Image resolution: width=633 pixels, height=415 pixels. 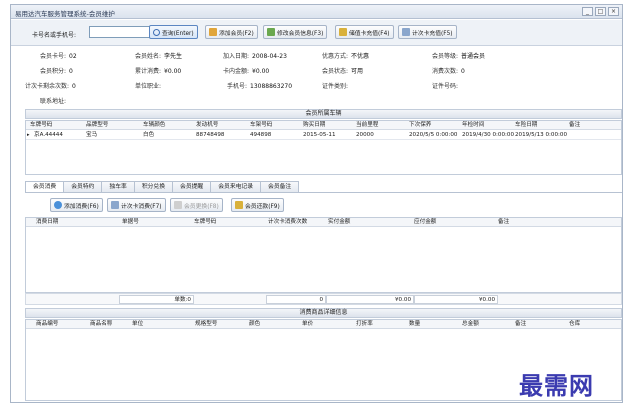 I want to click on search-input, so click(x=122, y=32).